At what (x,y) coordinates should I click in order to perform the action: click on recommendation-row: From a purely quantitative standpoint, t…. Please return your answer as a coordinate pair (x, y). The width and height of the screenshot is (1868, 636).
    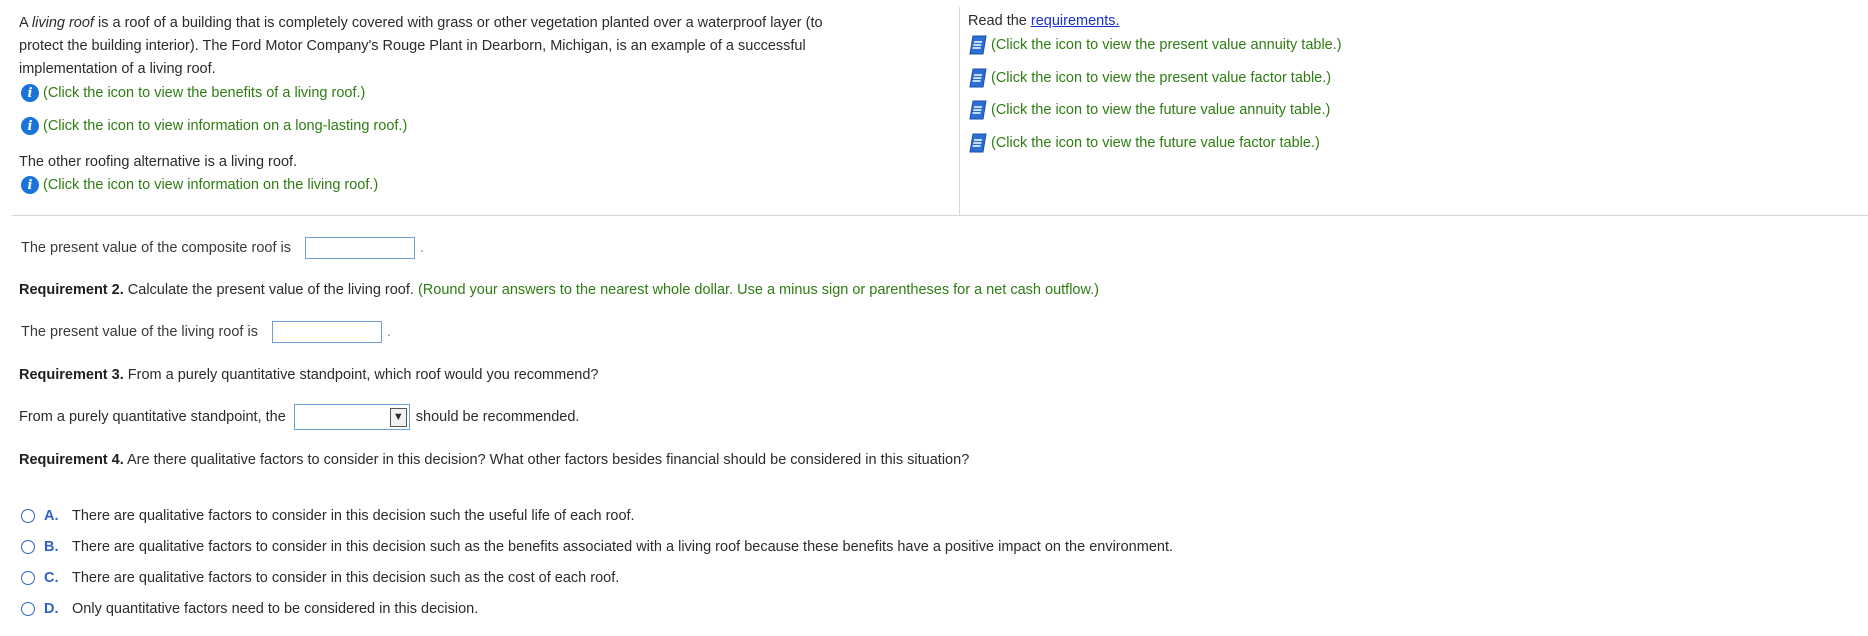
    Looking at the image, I should click on (299, 417).